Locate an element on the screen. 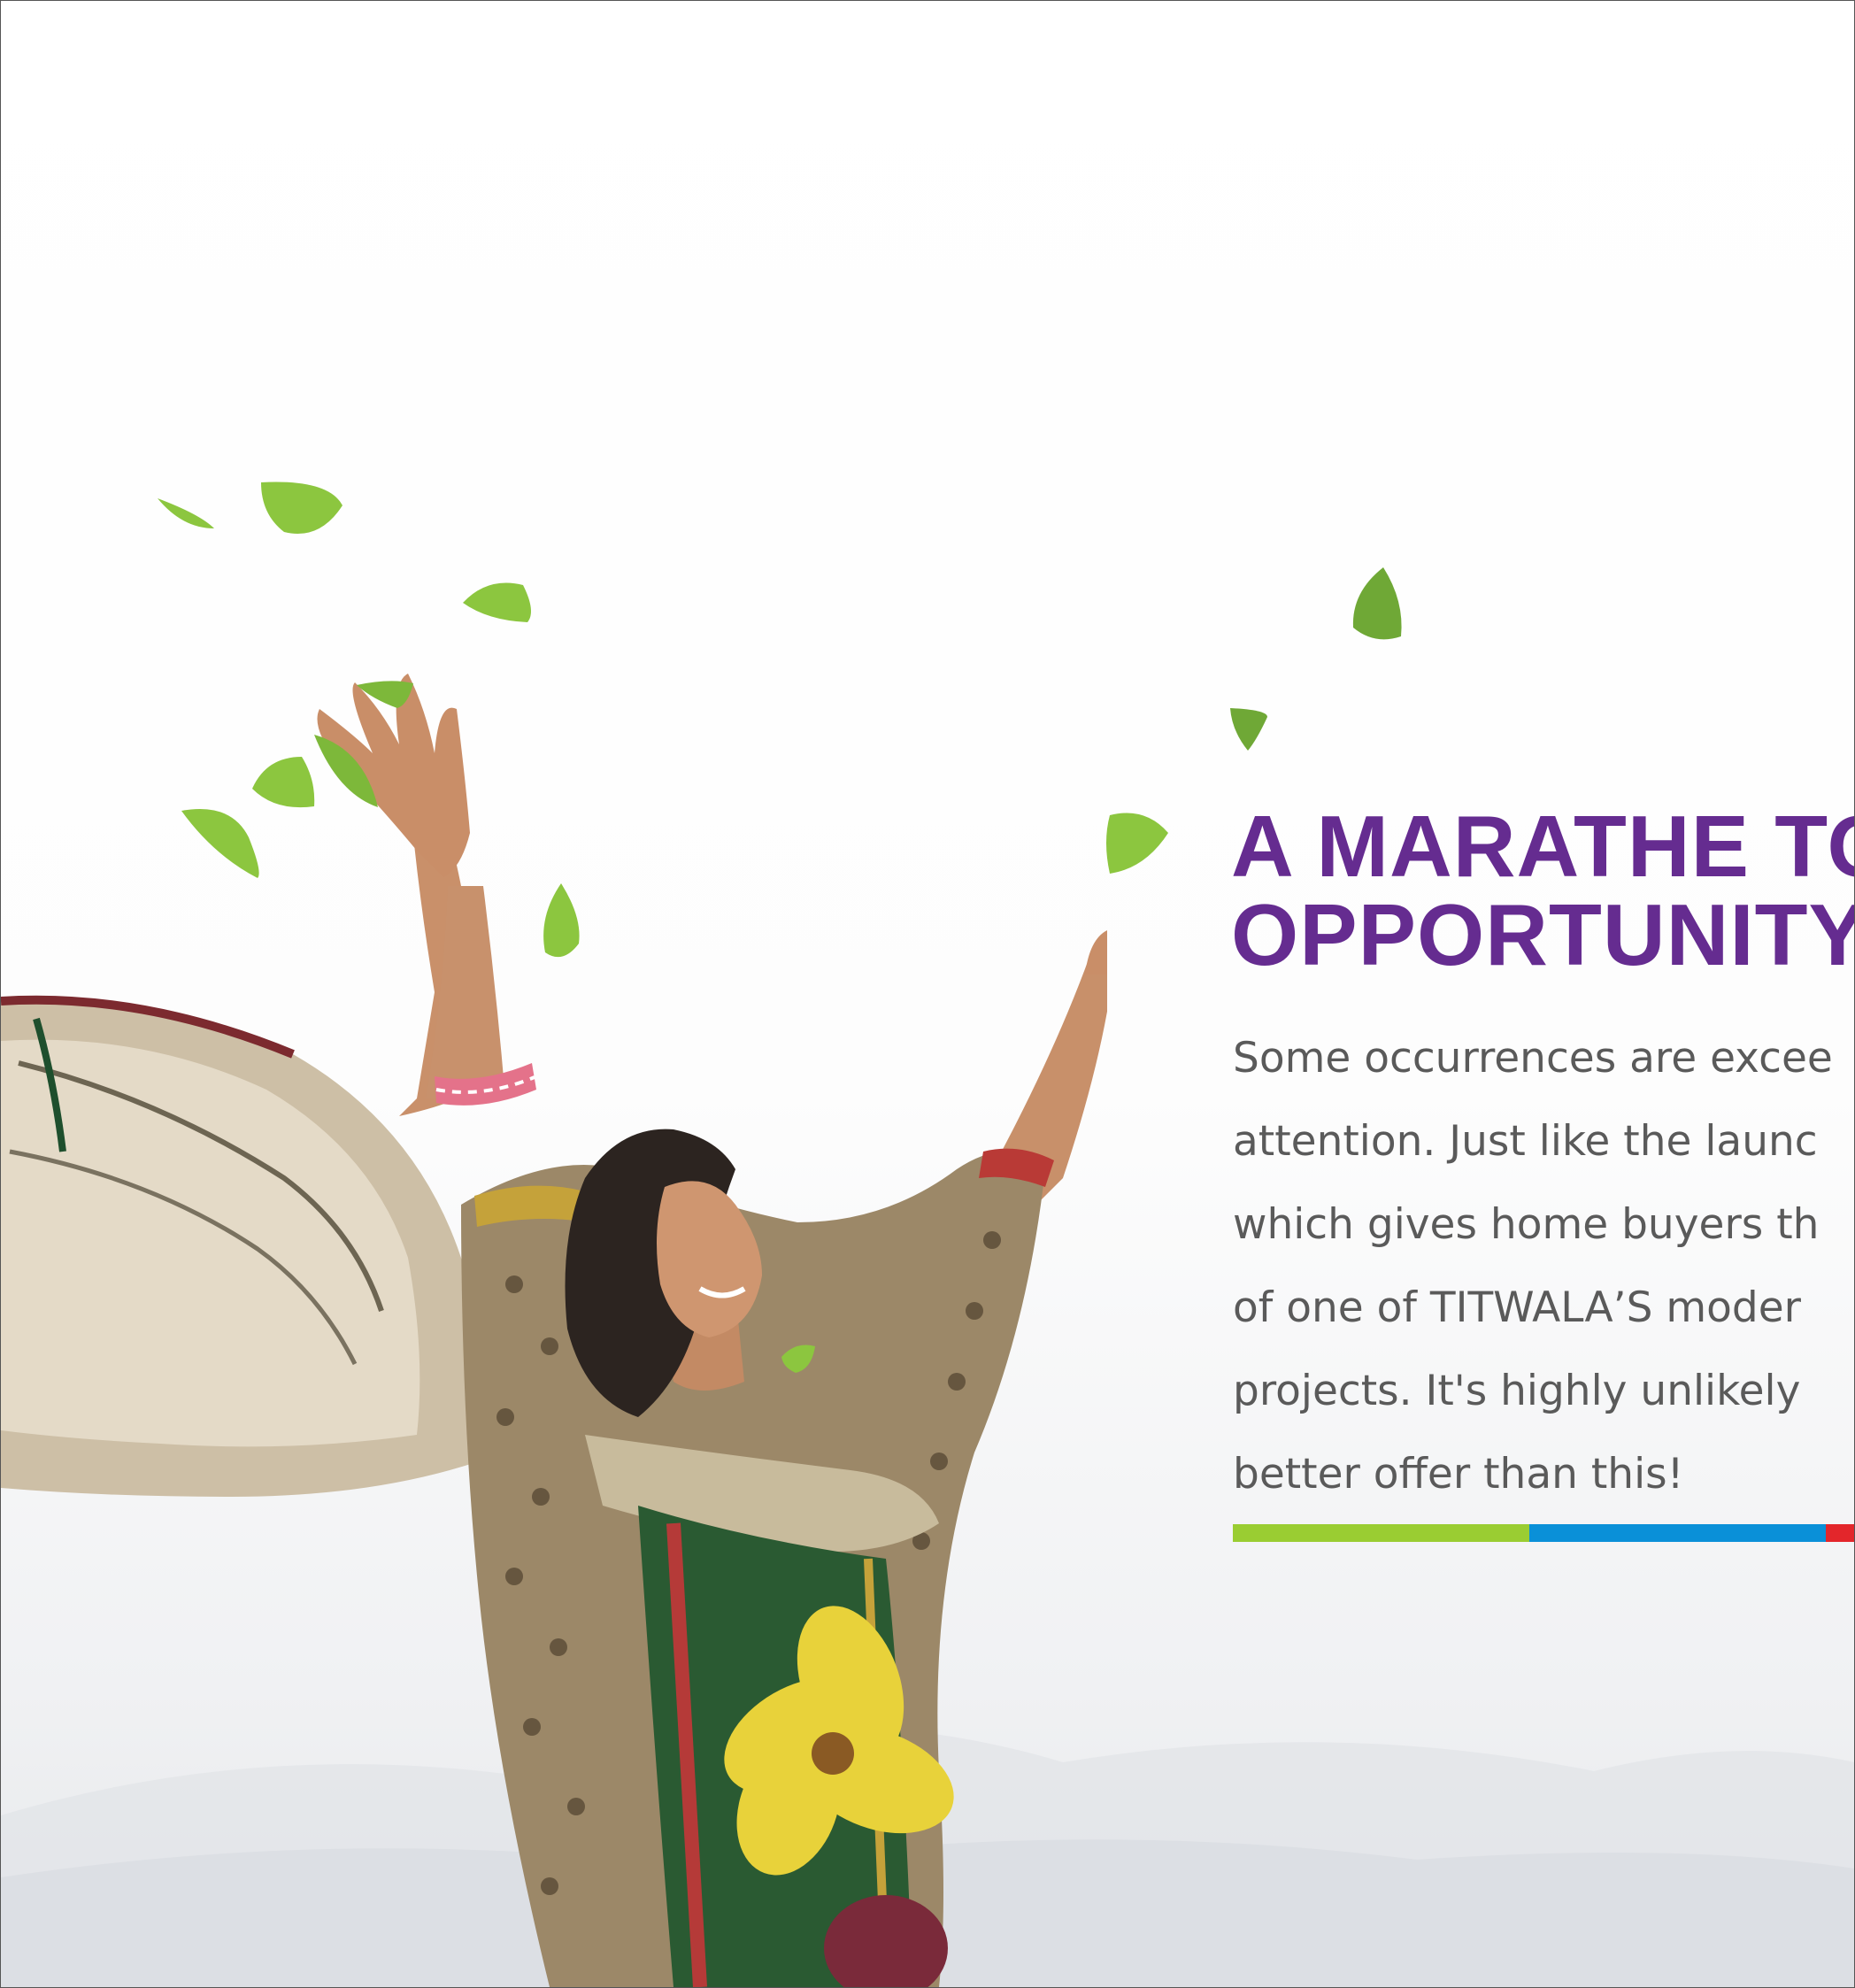 The height and width of the screenshot is (1988, 1855). color-divider-bar is located at coordinates (1543, 1533).